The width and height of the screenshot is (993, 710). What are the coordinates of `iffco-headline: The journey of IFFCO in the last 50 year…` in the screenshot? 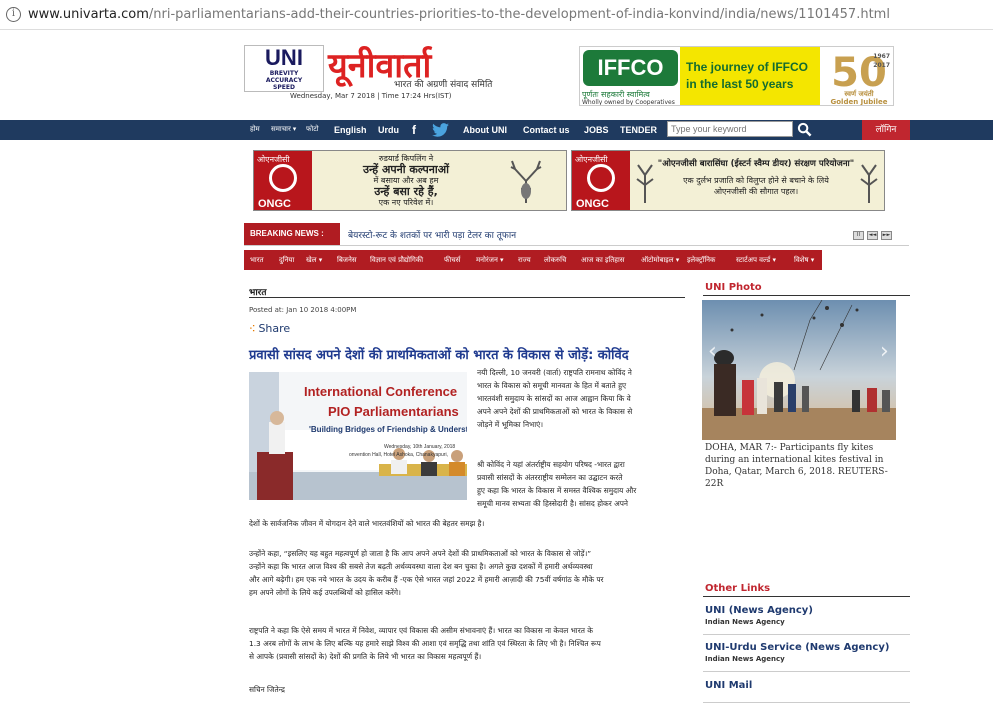 It's located at (750, 76).